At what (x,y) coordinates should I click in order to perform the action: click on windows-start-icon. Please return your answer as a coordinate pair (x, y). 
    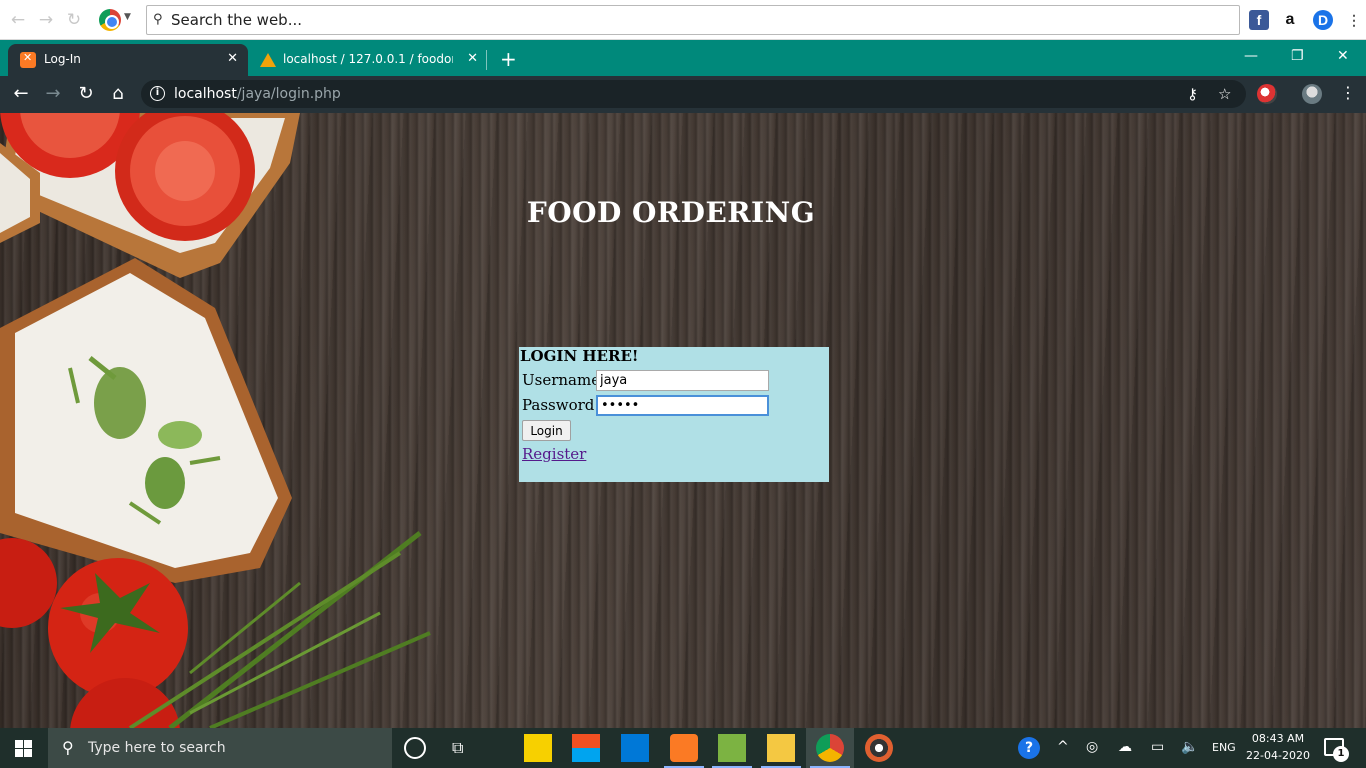
    Looking at the image, I should click on (24, 748).